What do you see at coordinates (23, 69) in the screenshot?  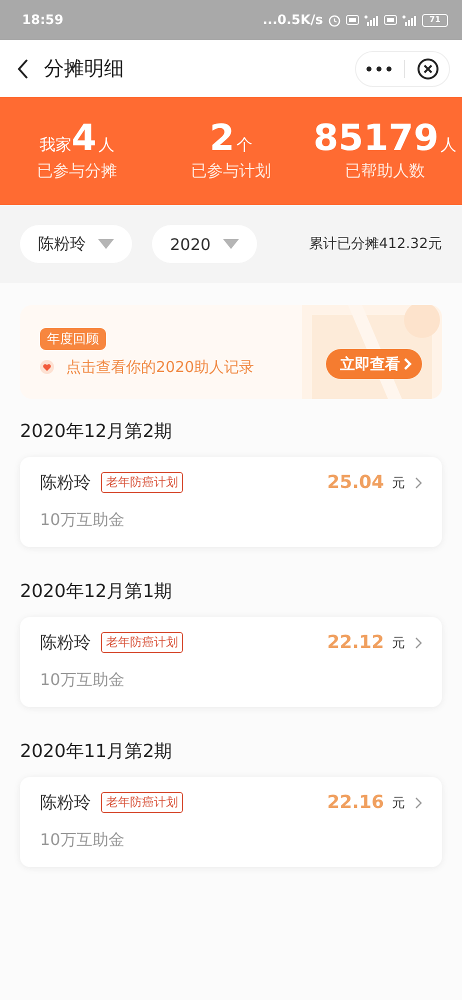 I see `back-icon` at bounding box center [23, 69].